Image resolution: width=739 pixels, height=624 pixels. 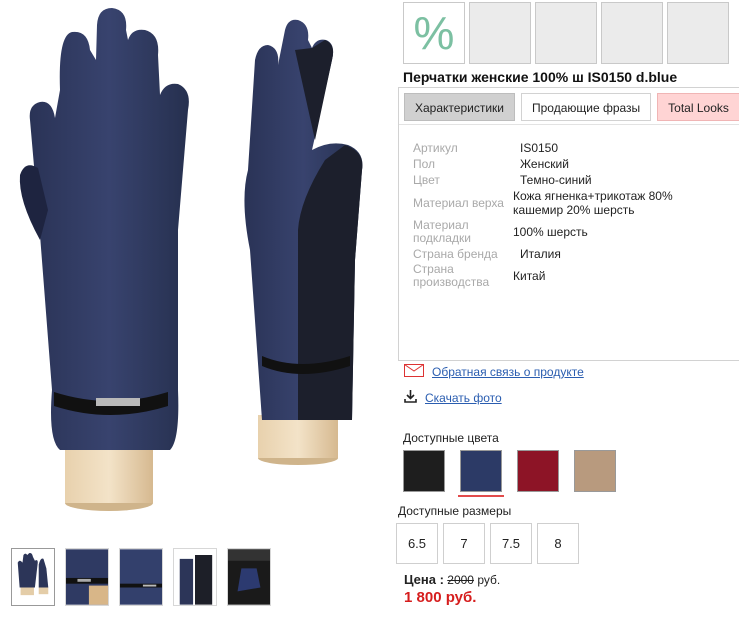 What do you see at coordinates (544, 164) in the screenshot?
I see `spec-value: Женский` at bounding box center [544, 164].